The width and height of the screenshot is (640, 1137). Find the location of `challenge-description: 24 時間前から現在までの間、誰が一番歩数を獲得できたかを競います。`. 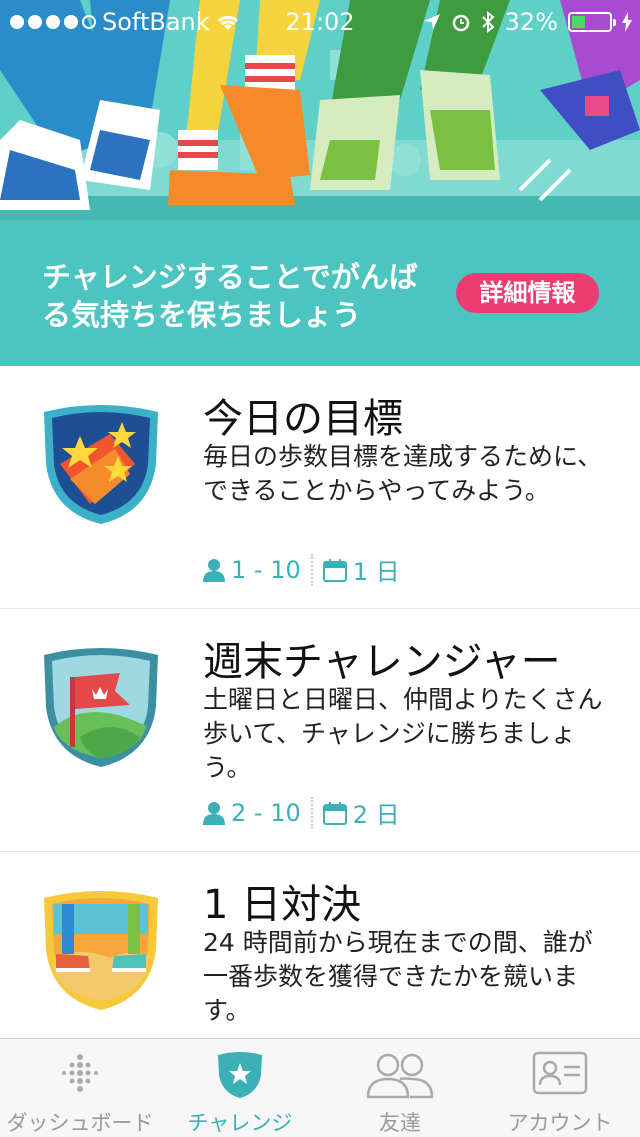

challenge-description: 24 時間前から現在までの間、誰が一番歩数を獲得できたかを競います。 is located at coordinates (398, 976).